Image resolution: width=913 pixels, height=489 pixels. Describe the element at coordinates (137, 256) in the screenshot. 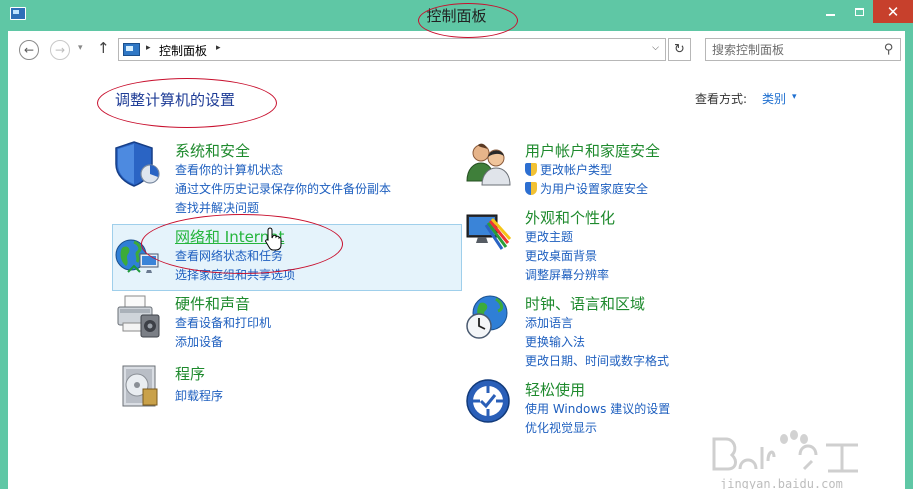

I see `network-globe-icon` at that location.